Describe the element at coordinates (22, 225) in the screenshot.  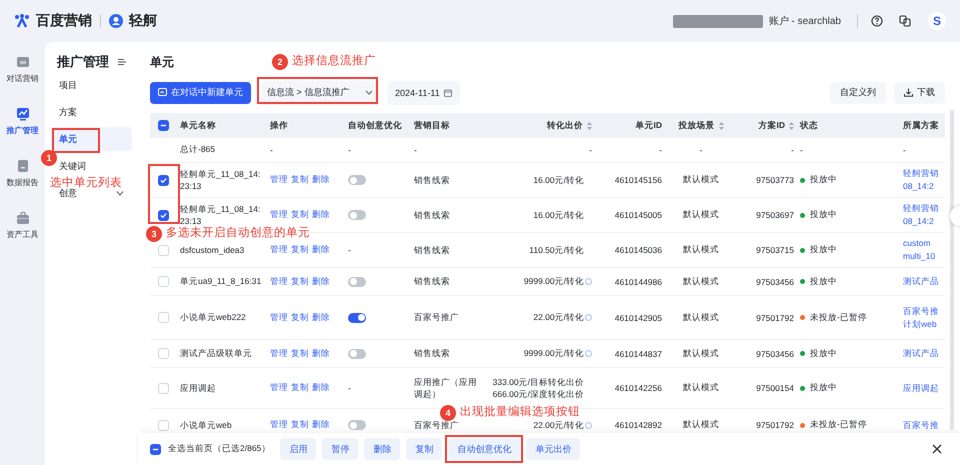
I see `nav-item: 资产工具` at that location.